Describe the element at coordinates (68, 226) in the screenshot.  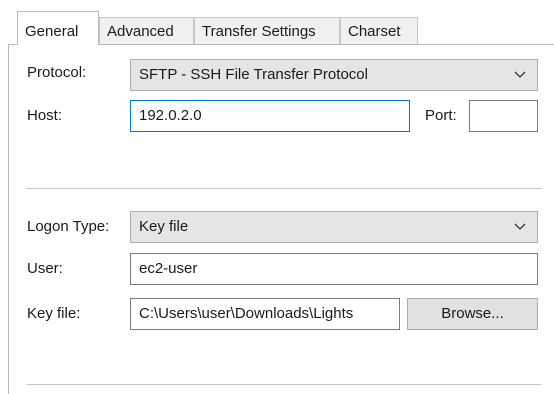
I see `logon-type-label: Logon Type:` at that location.